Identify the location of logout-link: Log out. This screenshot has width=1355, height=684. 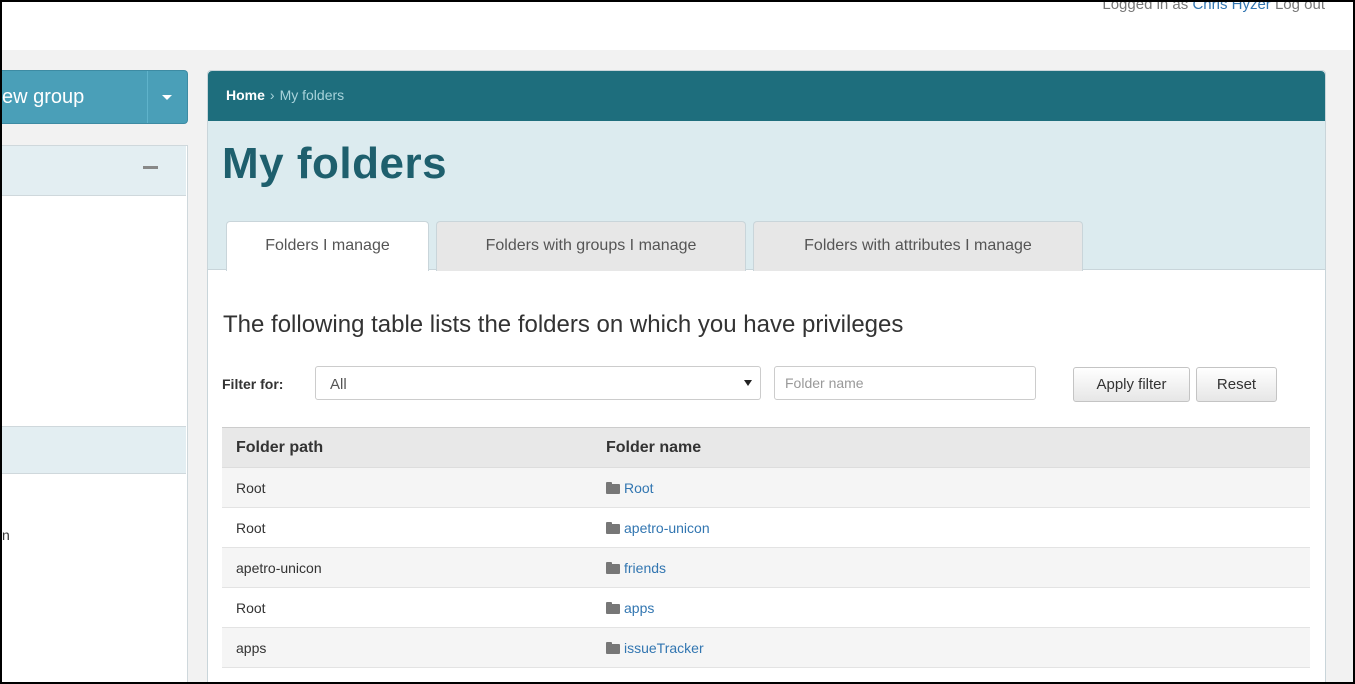
(1300, 7).